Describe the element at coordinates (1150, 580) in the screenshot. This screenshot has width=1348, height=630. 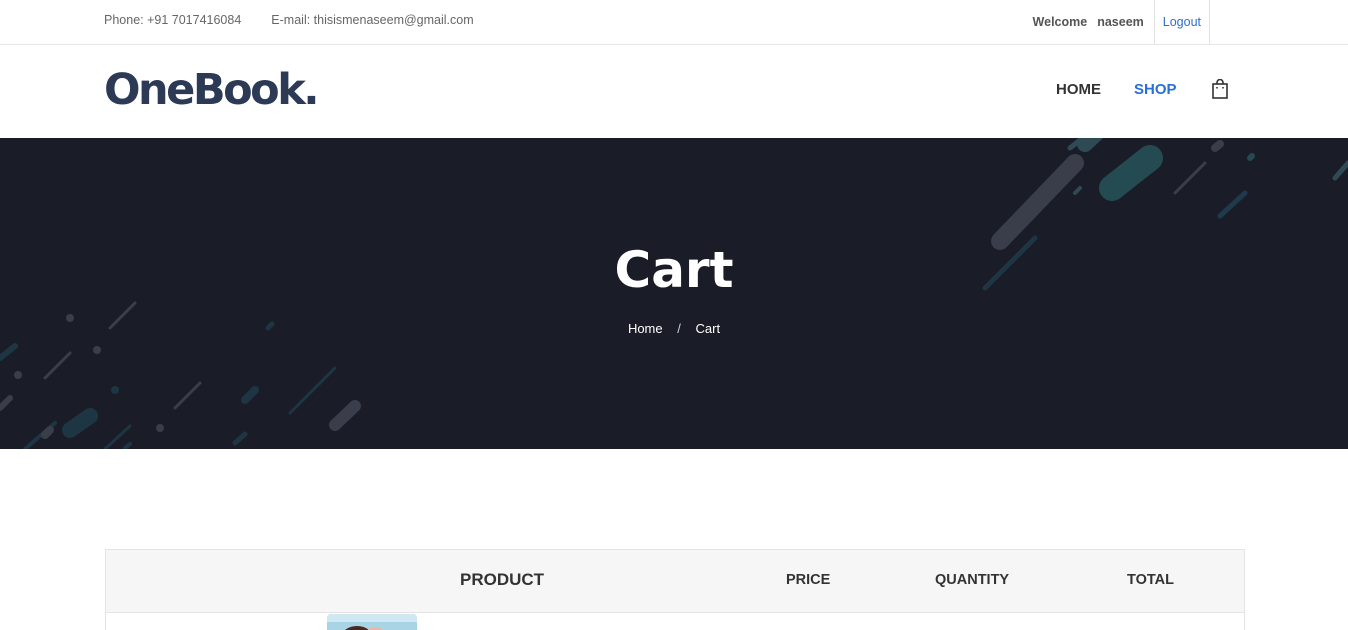
I see `column-total: TOTAL` at that location.